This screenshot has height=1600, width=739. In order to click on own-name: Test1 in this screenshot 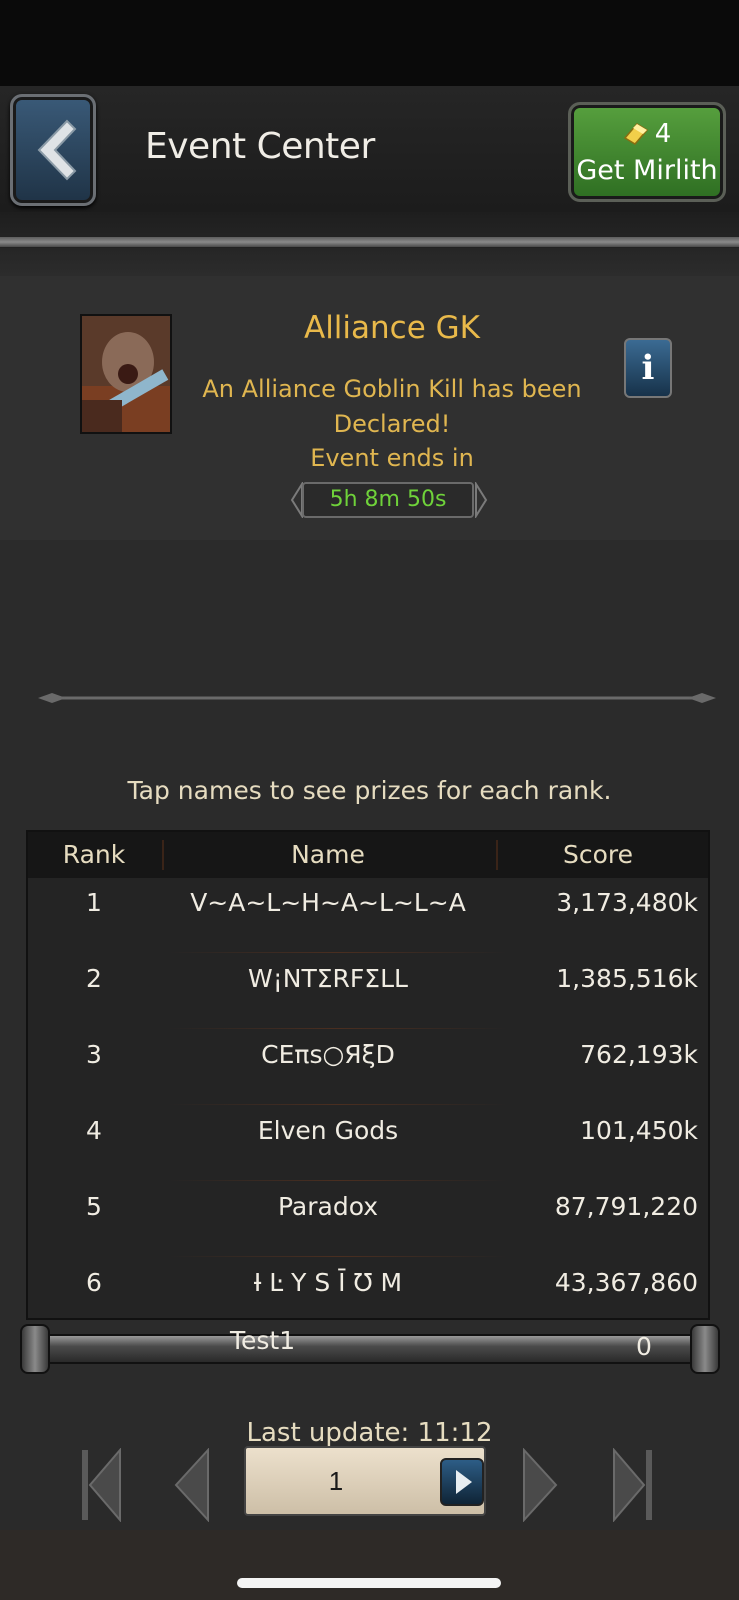, I will do `click(263, 1340)`.